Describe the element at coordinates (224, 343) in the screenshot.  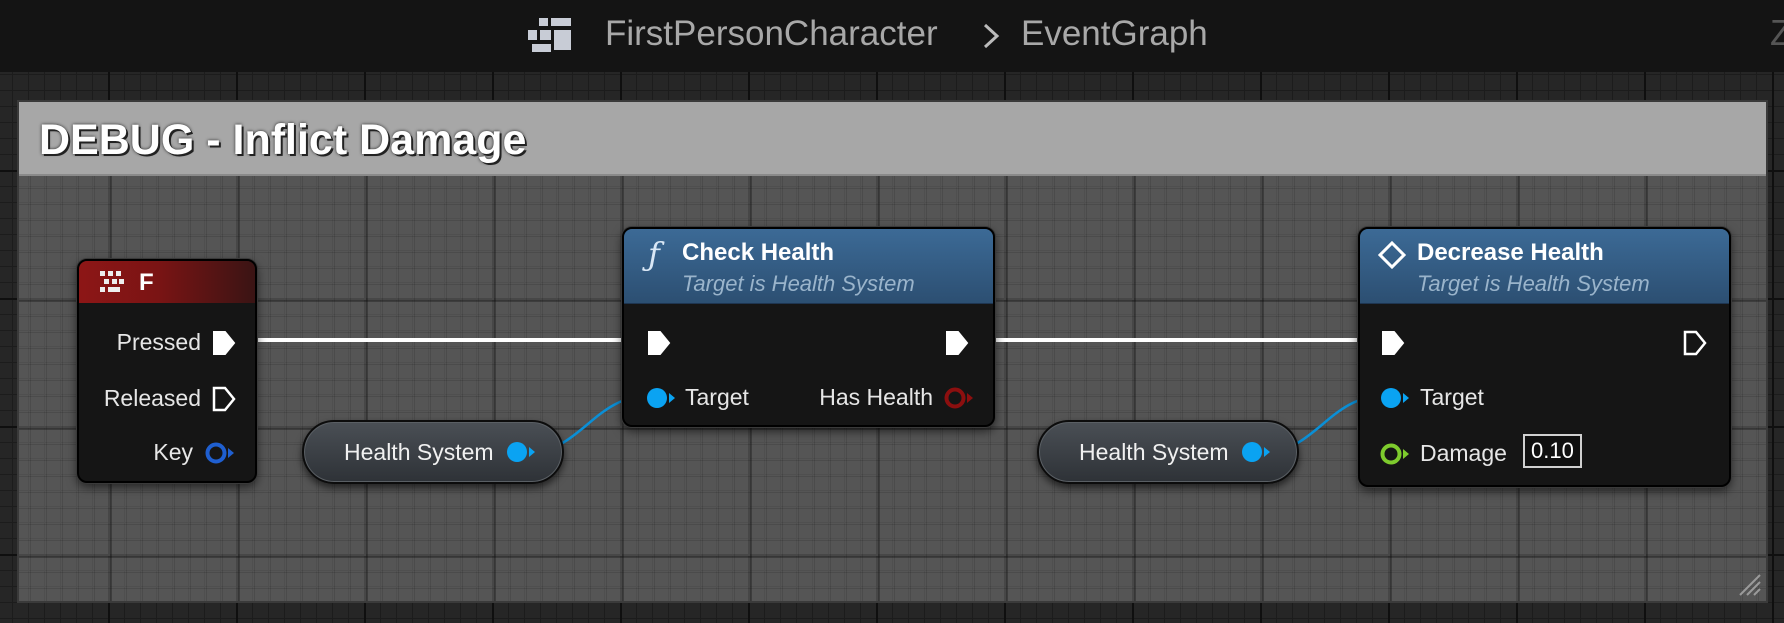
I see `exec-pin-pressed` at that location.